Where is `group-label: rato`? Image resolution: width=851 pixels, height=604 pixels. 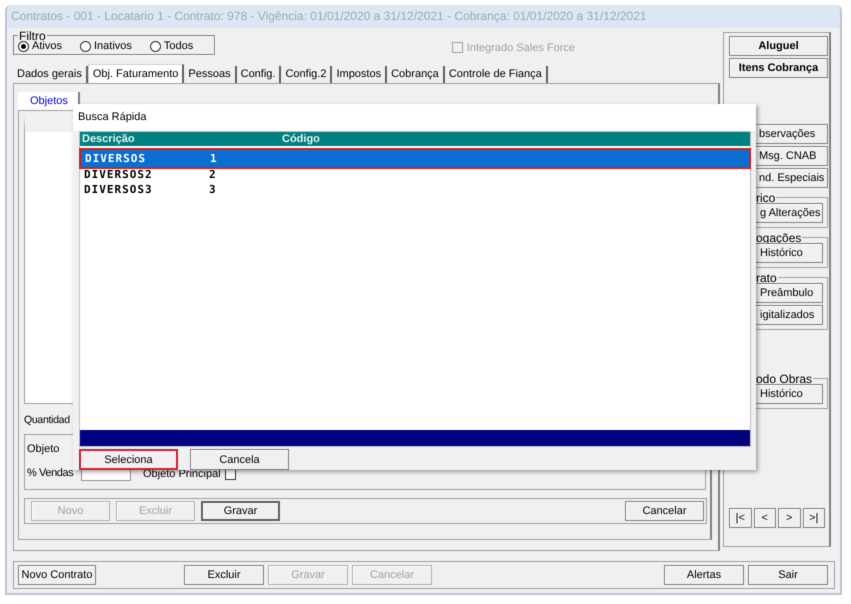
group-label: rato is located at coordinates (766, 277).